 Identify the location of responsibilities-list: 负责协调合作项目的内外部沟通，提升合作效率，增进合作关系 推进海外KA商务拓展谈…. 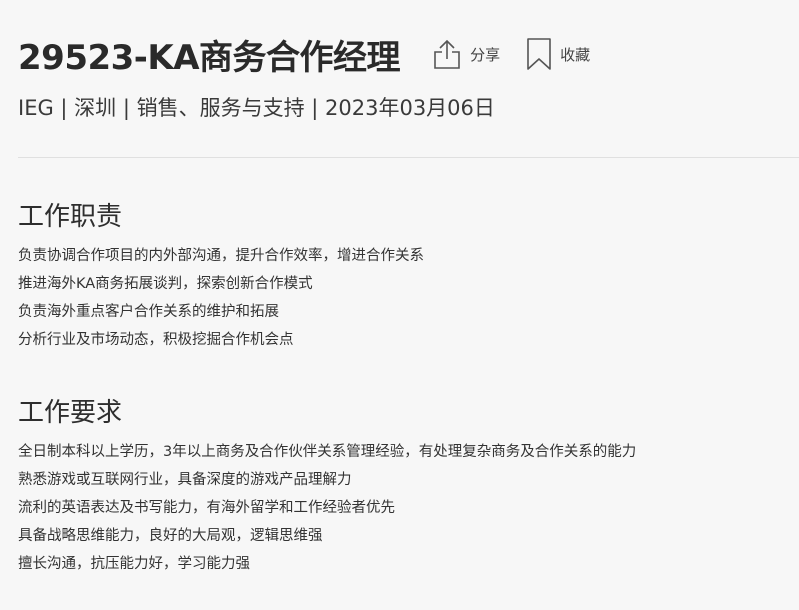
(221, 298).